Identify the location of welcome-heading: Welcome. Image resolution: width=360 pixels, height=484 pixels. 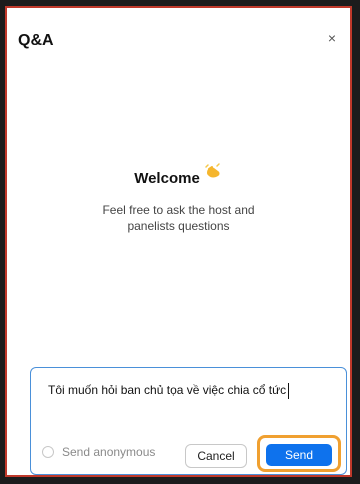
(178, 175).